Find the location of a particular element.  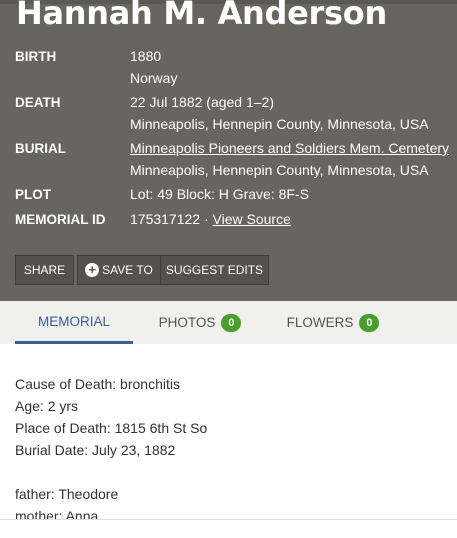

death-date: 22 Jul 1882 (aged 1–2) is located at coordinates (202, 102).